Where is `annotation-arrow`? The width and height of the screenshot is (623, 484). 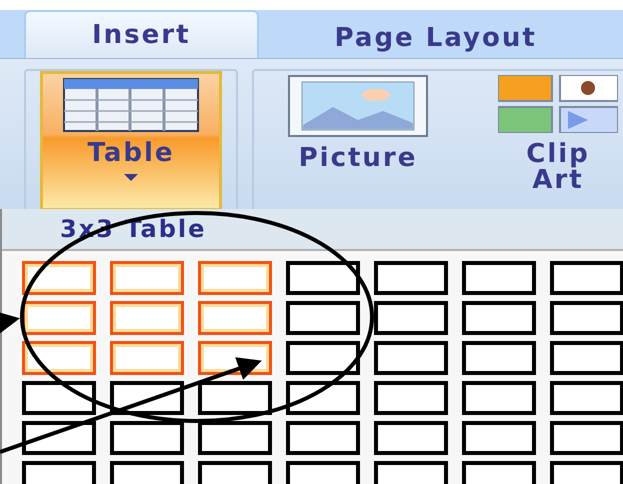
annotation-arrow is located at coordinates (10, 322).